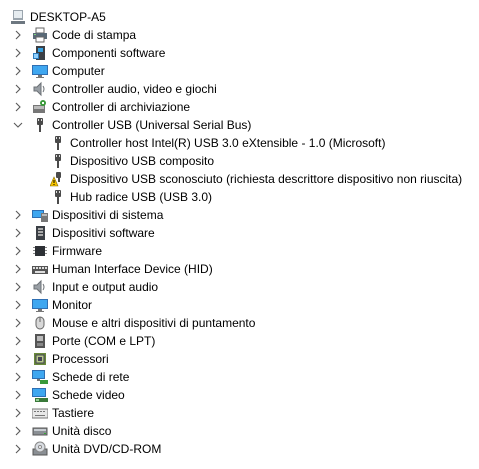 The image size is (479, 469). I want to click on keyboard-icon, so click(40, 413).